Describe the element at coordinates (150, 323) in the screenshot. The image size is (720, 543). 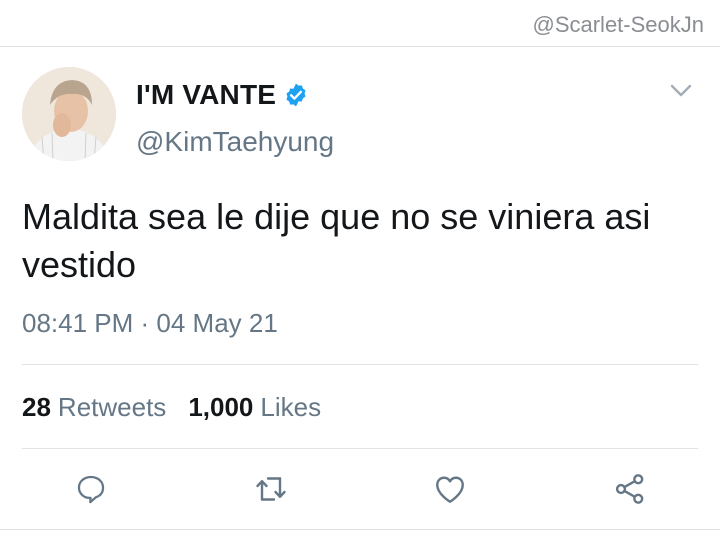
I see `timestamp: 08:41 PM · 04 May 21` at that location.